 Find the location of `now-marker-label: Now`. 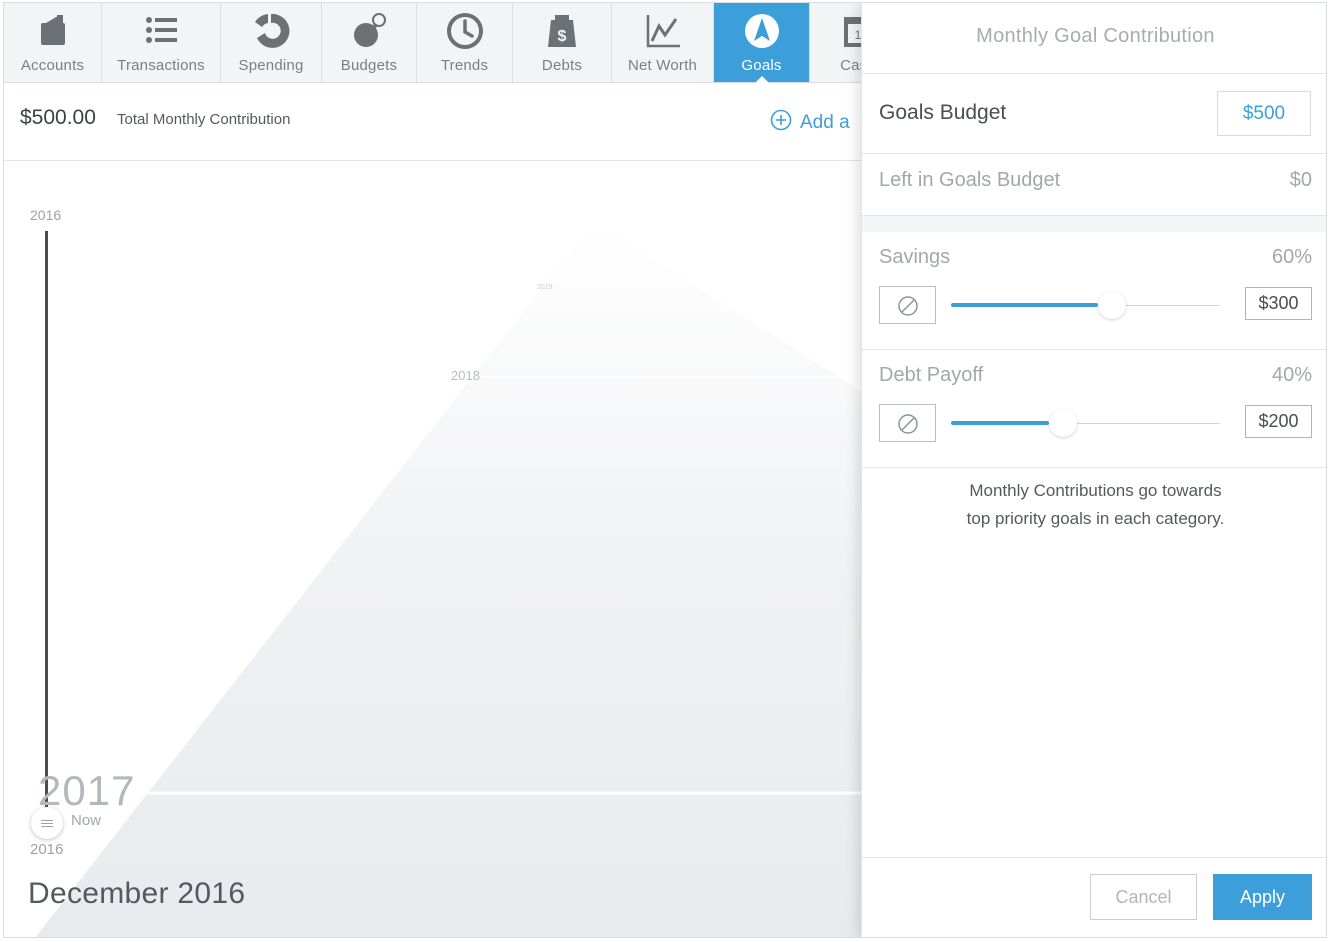

now-marker-label: Now is located at coordinates (86, 820).